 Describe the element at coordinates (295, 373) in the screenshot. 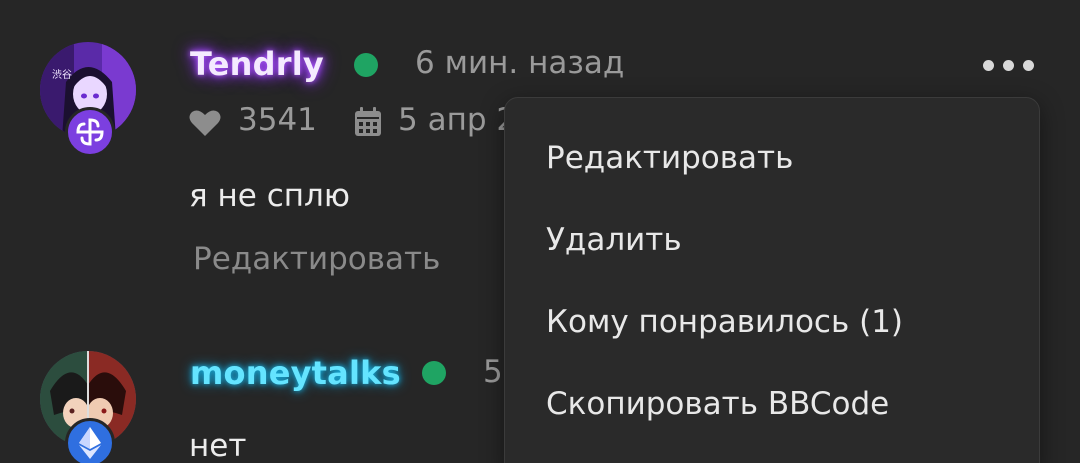

I see `post-username: moneytalks` at that location.